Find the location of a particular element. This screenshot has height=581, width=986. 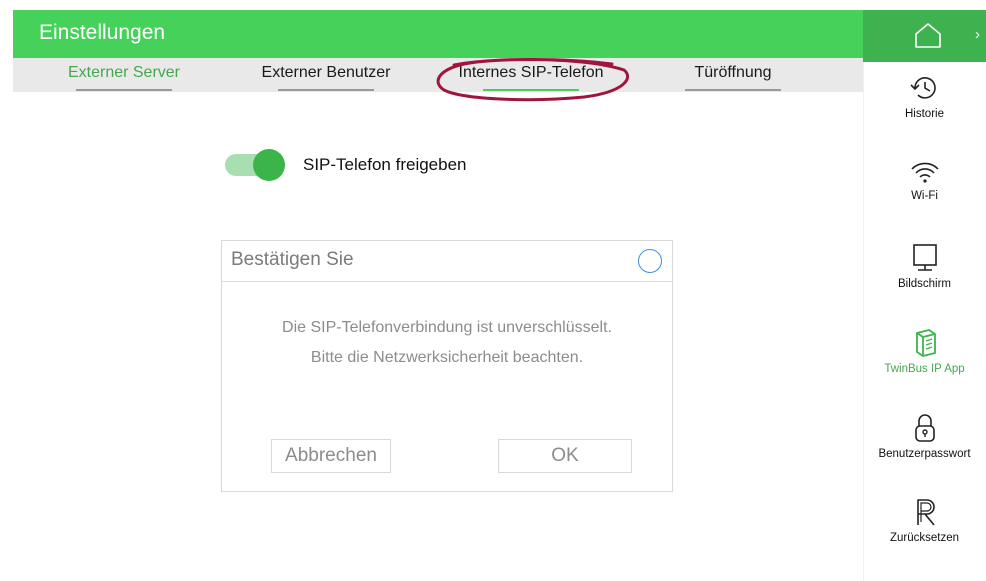

app-icon is located at coordinates (925, 343).